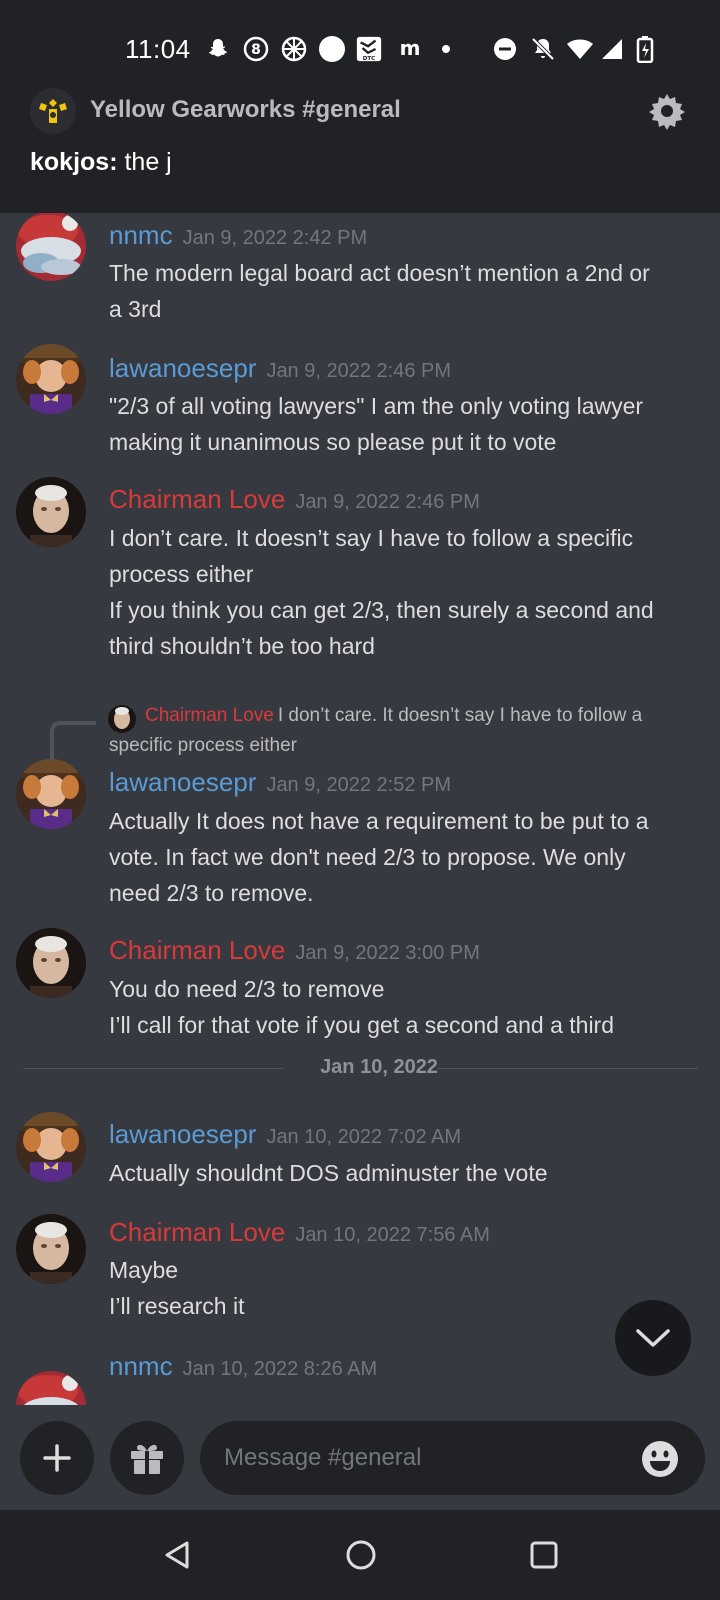 This screenshot has width=720, height=1600. I want to click on latest-message-preview: kokjos: the j, so click(101, 162).